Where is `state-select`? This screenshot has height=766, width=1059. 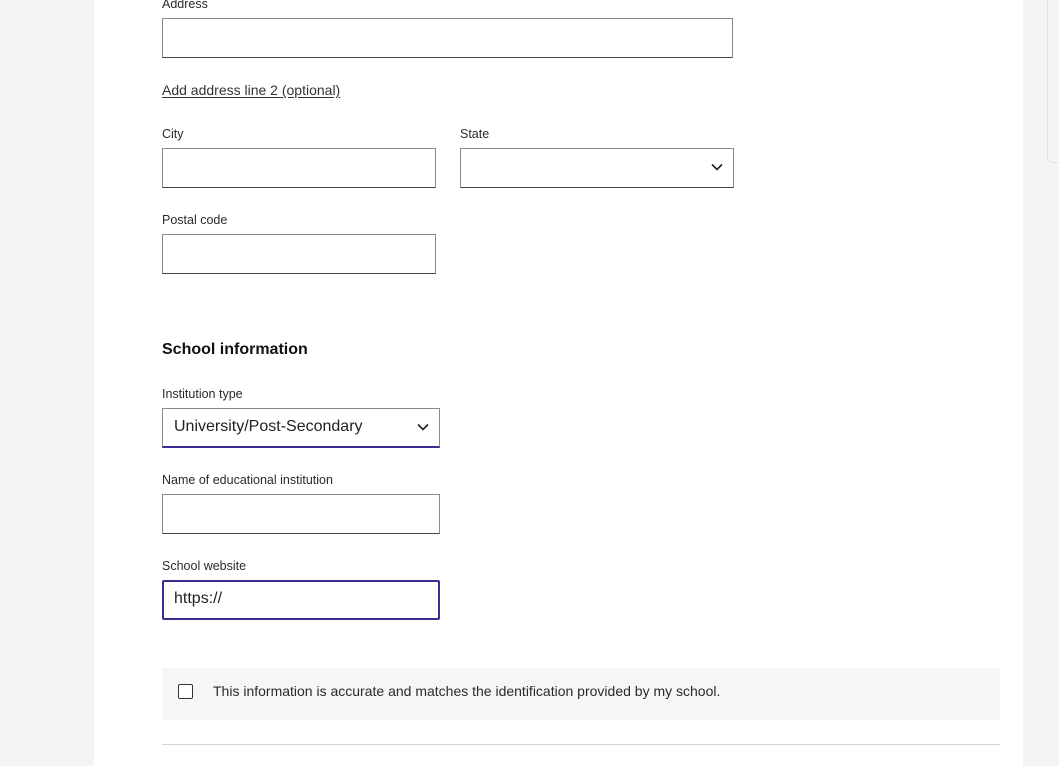
state-select is located at coordinates (597, 168).